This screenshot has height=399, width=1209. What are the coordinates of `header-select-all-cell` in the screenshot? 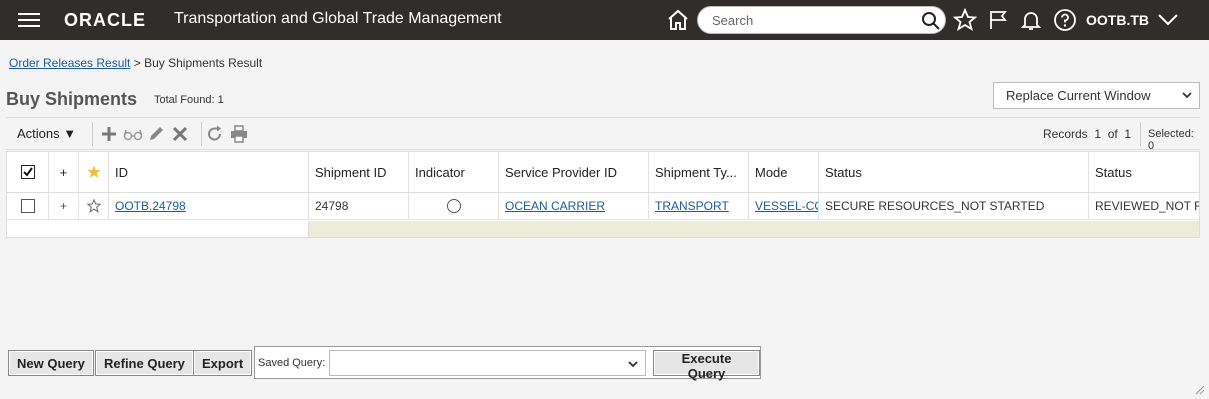 It's located at (28, 172).